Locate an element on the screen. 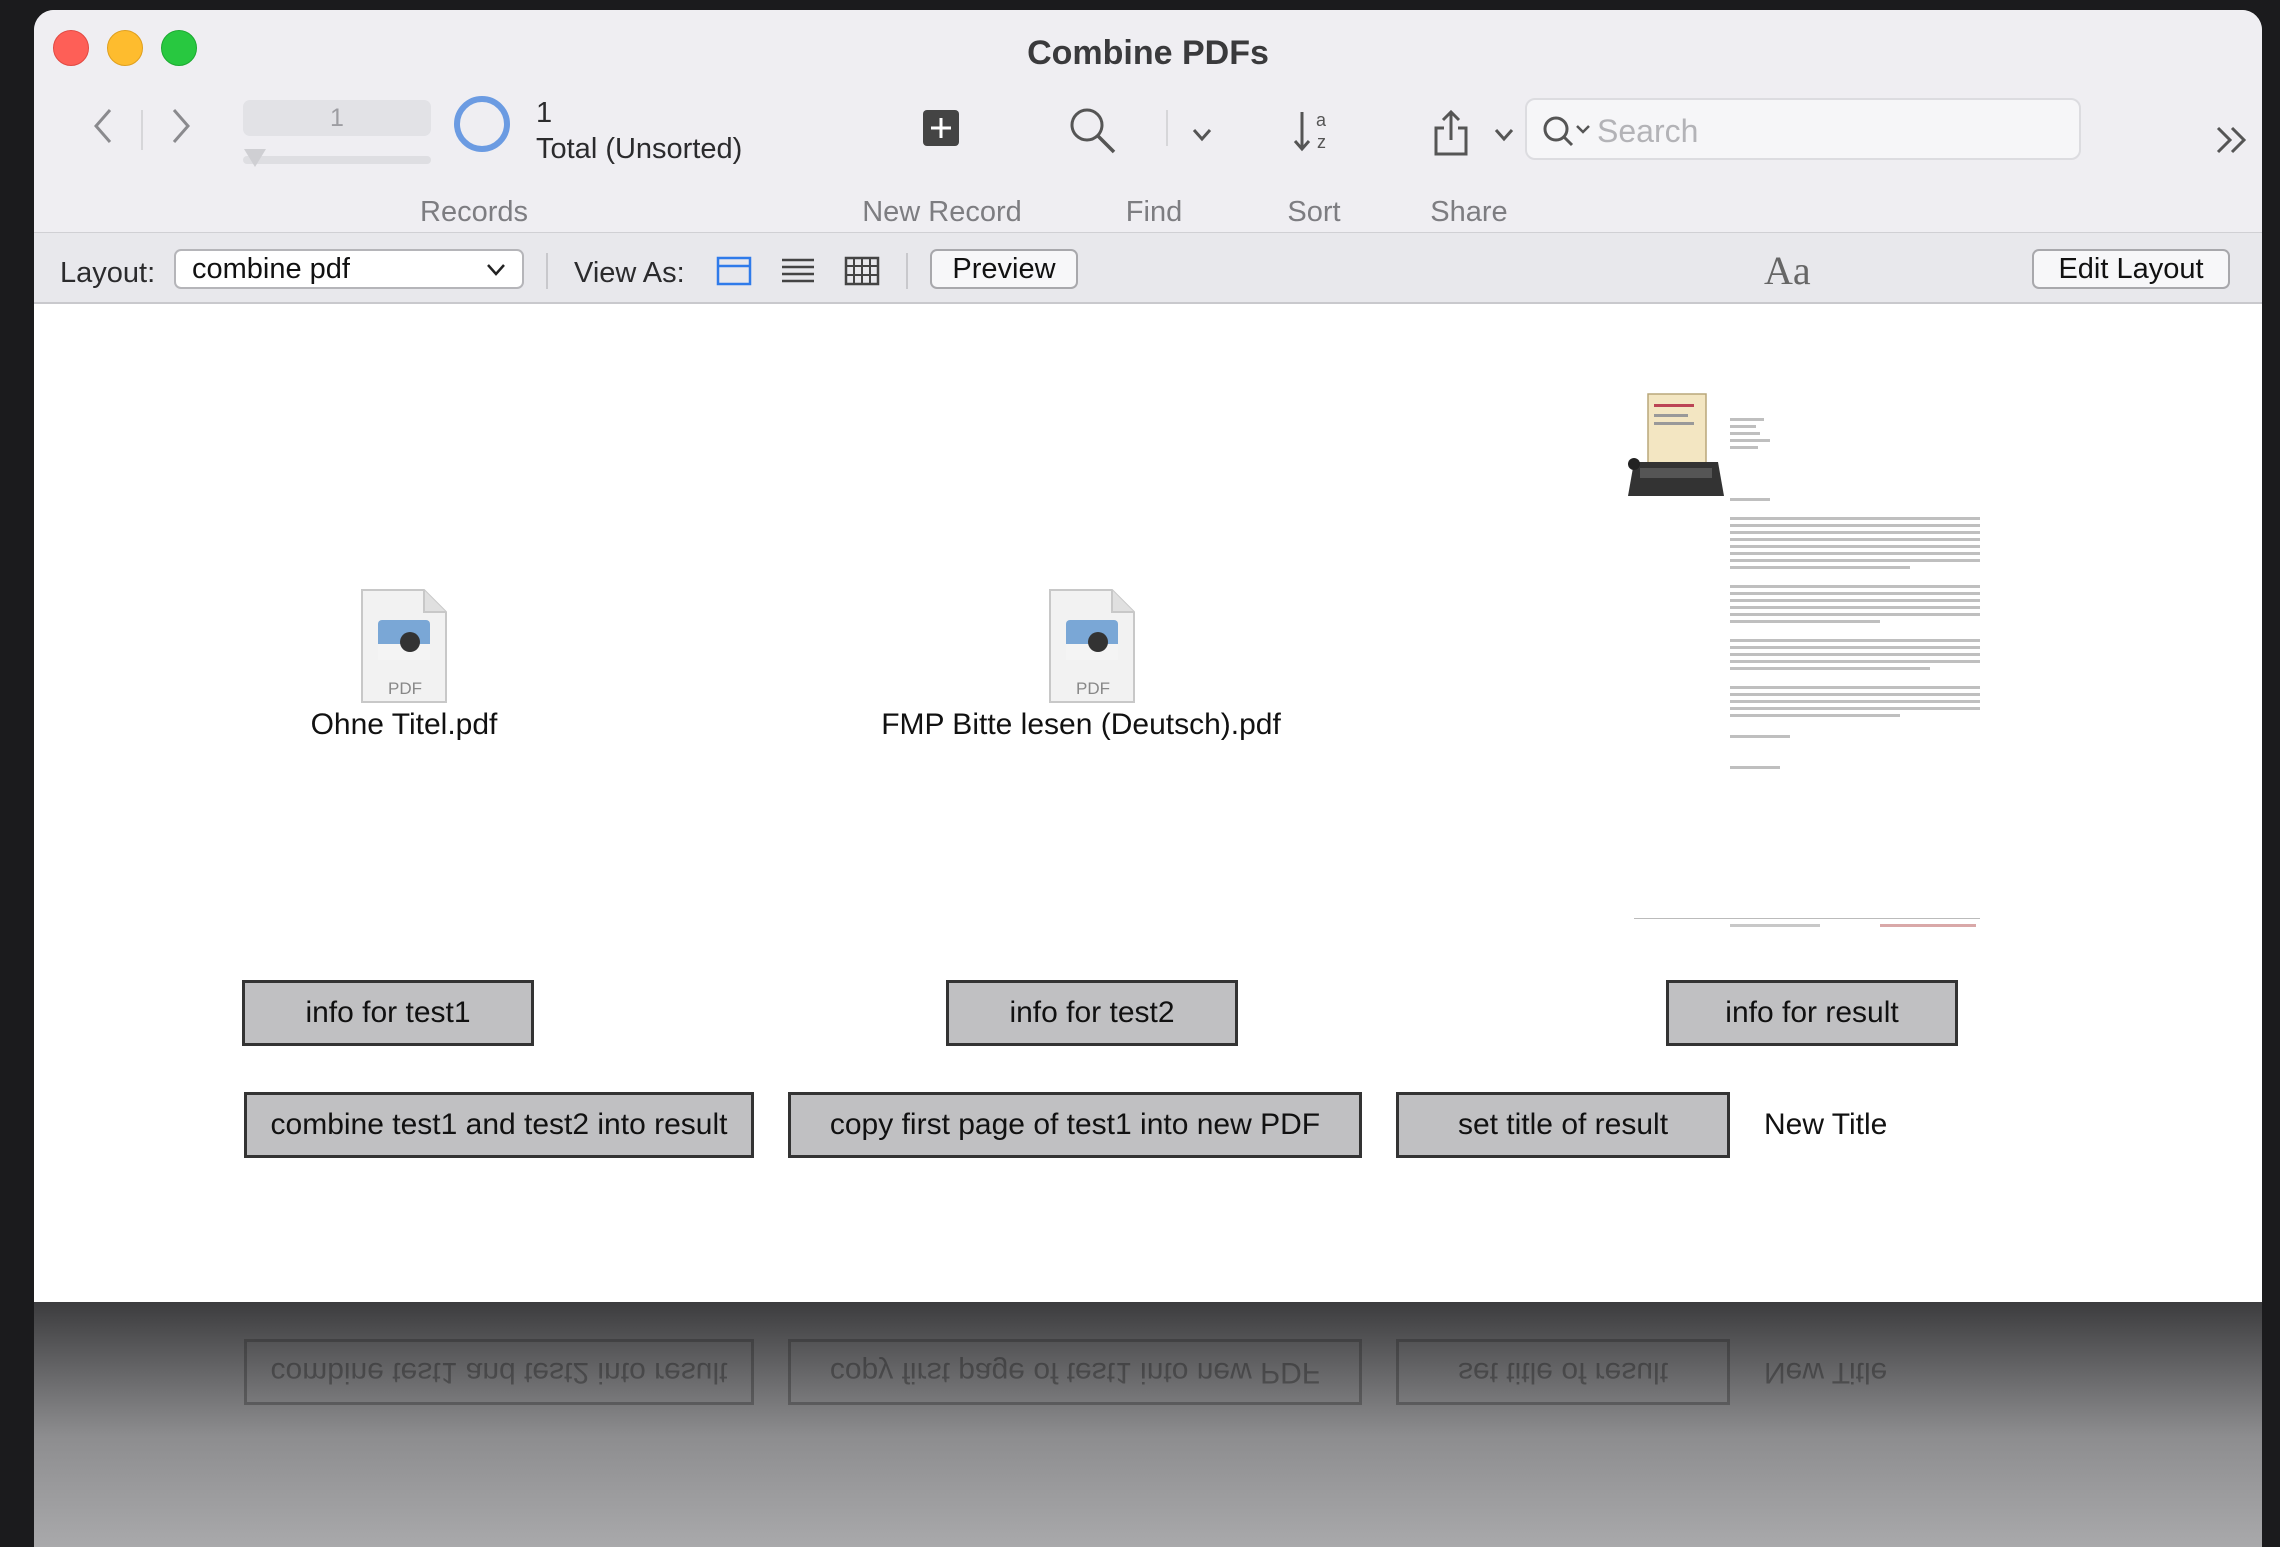 The height and width of the screenshot is (1547, 2280). svg-text: z is located at coordinates (1321, 142).